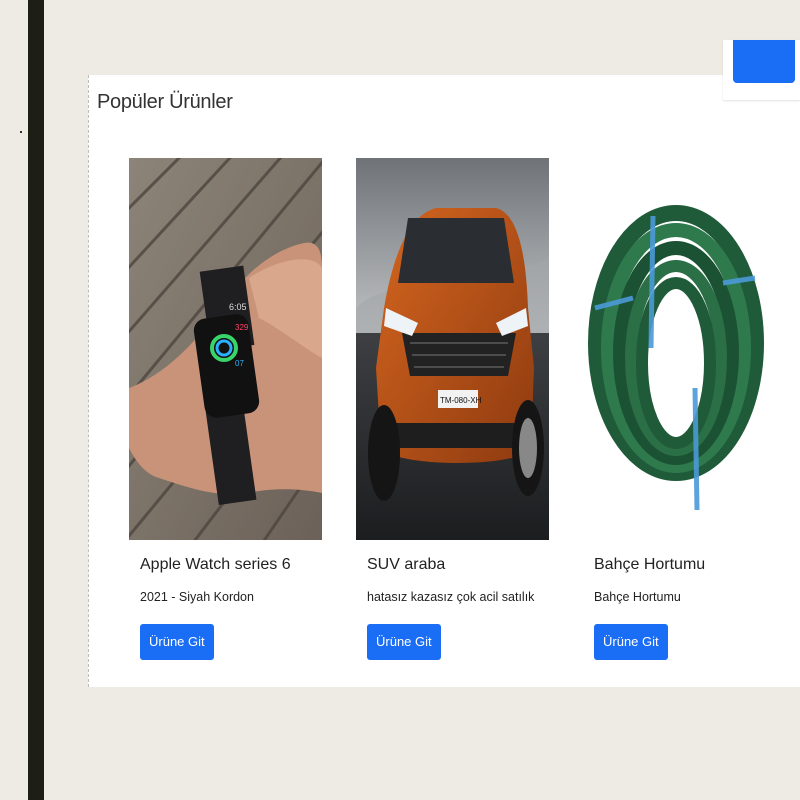  I want to click on product-description: hatasız kazasız çok acil satılık, so click(451, 597).